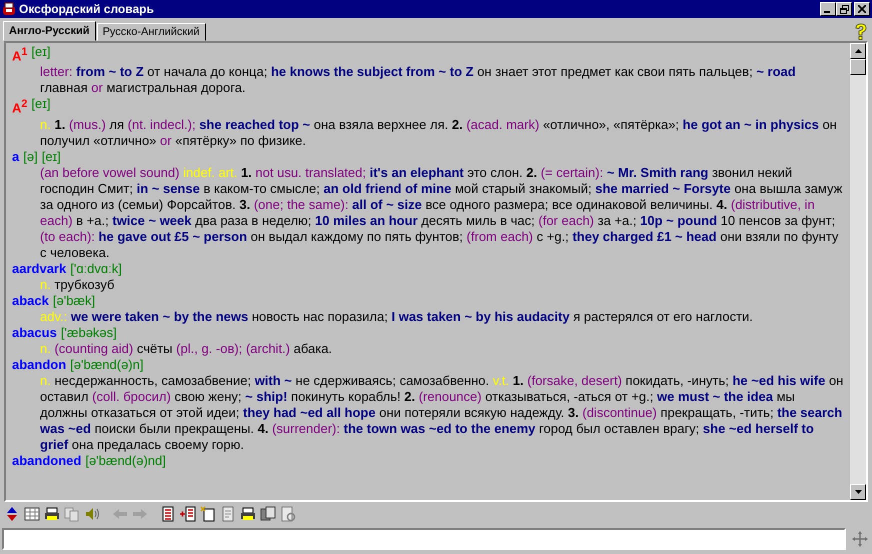  What do you see at coordinates (77, 284) in the screenshot?
I see `entry-definition: n. трубкозуб` at bounding box center [77, 284].